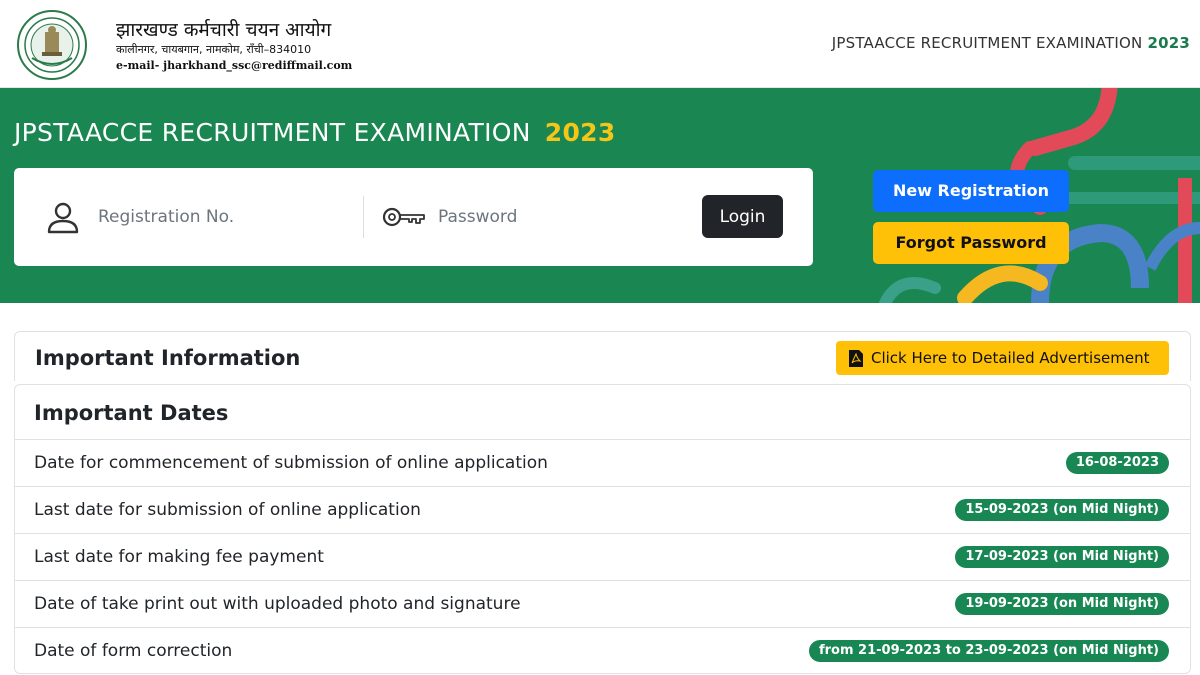 This screenshot has width=1200, height=675. Describe the element at coordinates (563, 217) in the screenshot. I see `password-input` at that location.